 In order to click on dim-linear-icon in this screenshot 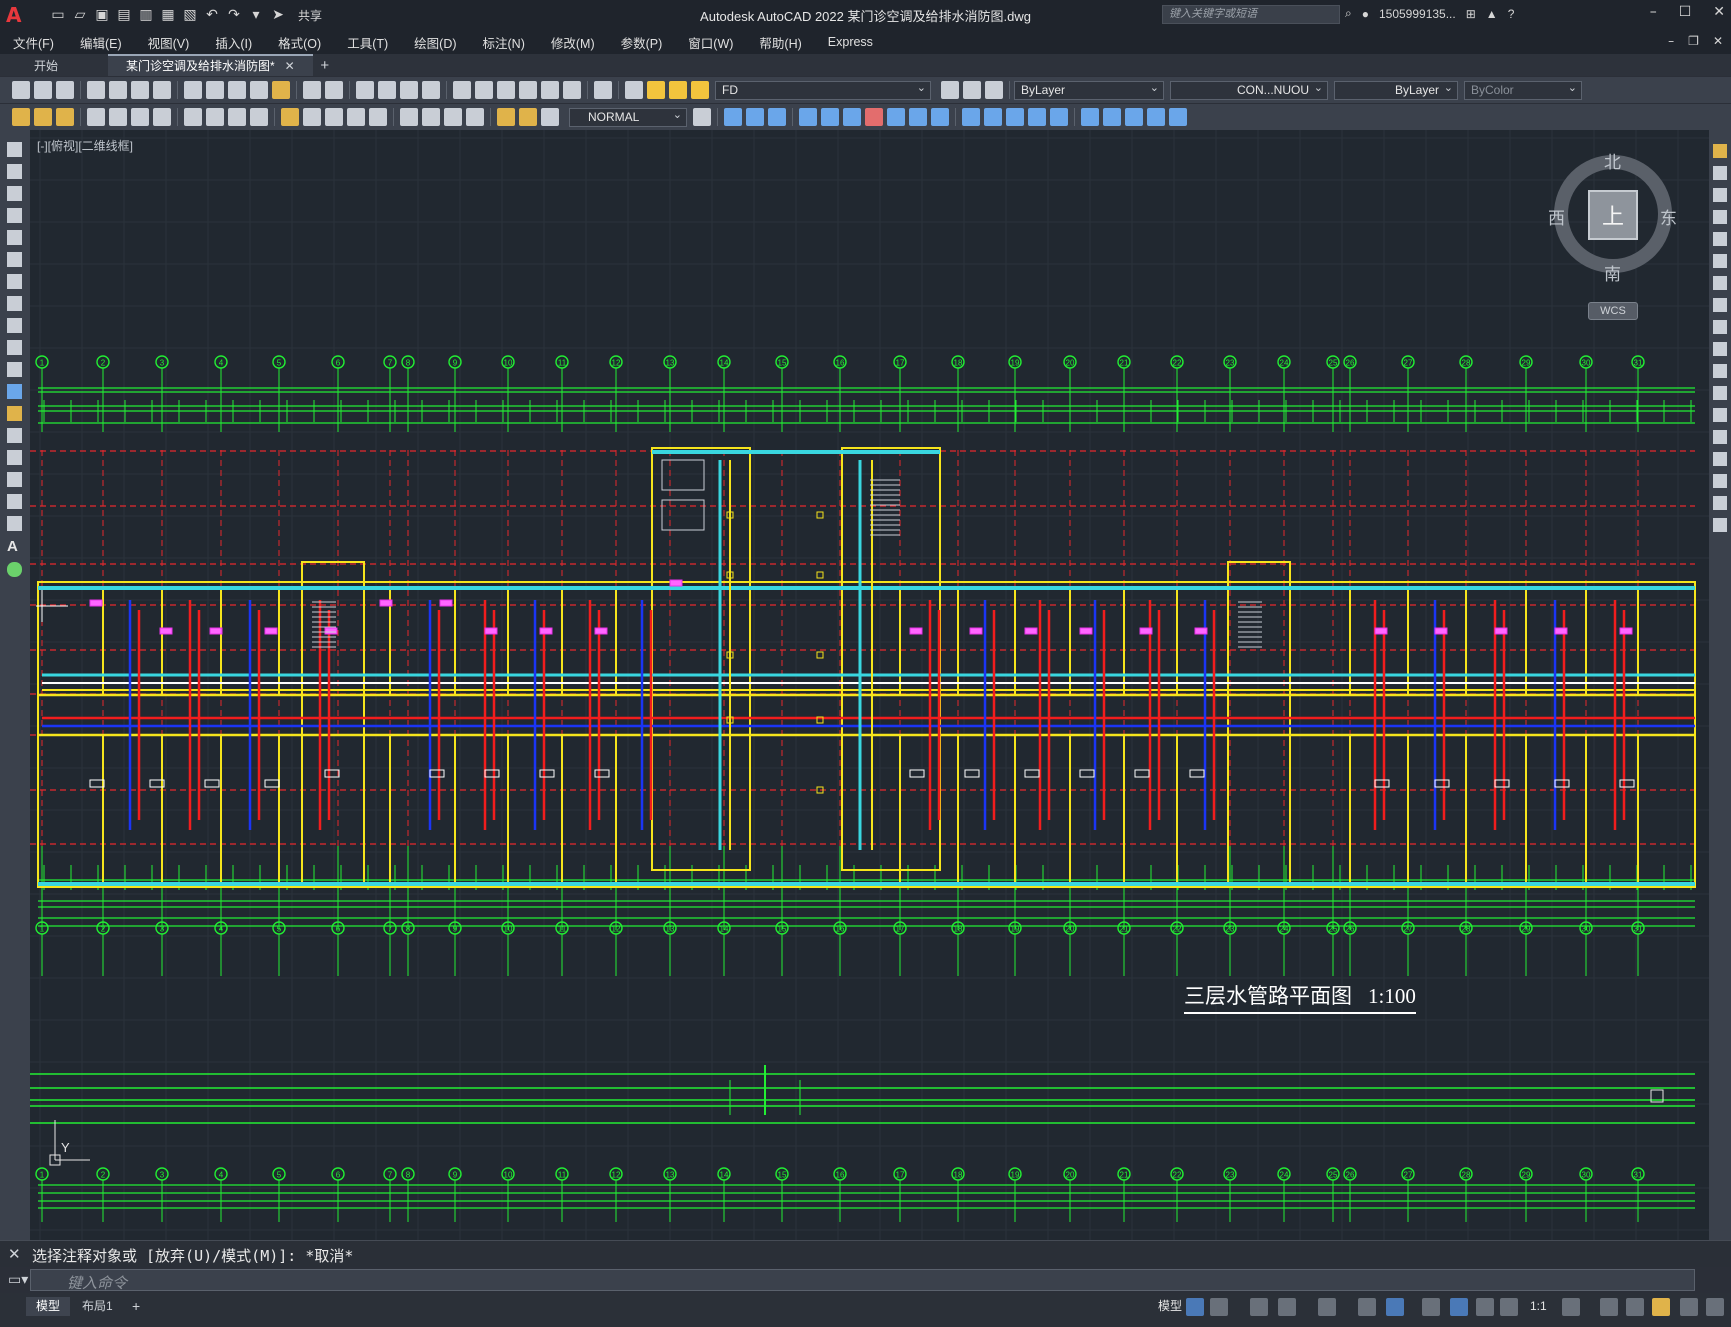, I will do `click(96, 117)`.